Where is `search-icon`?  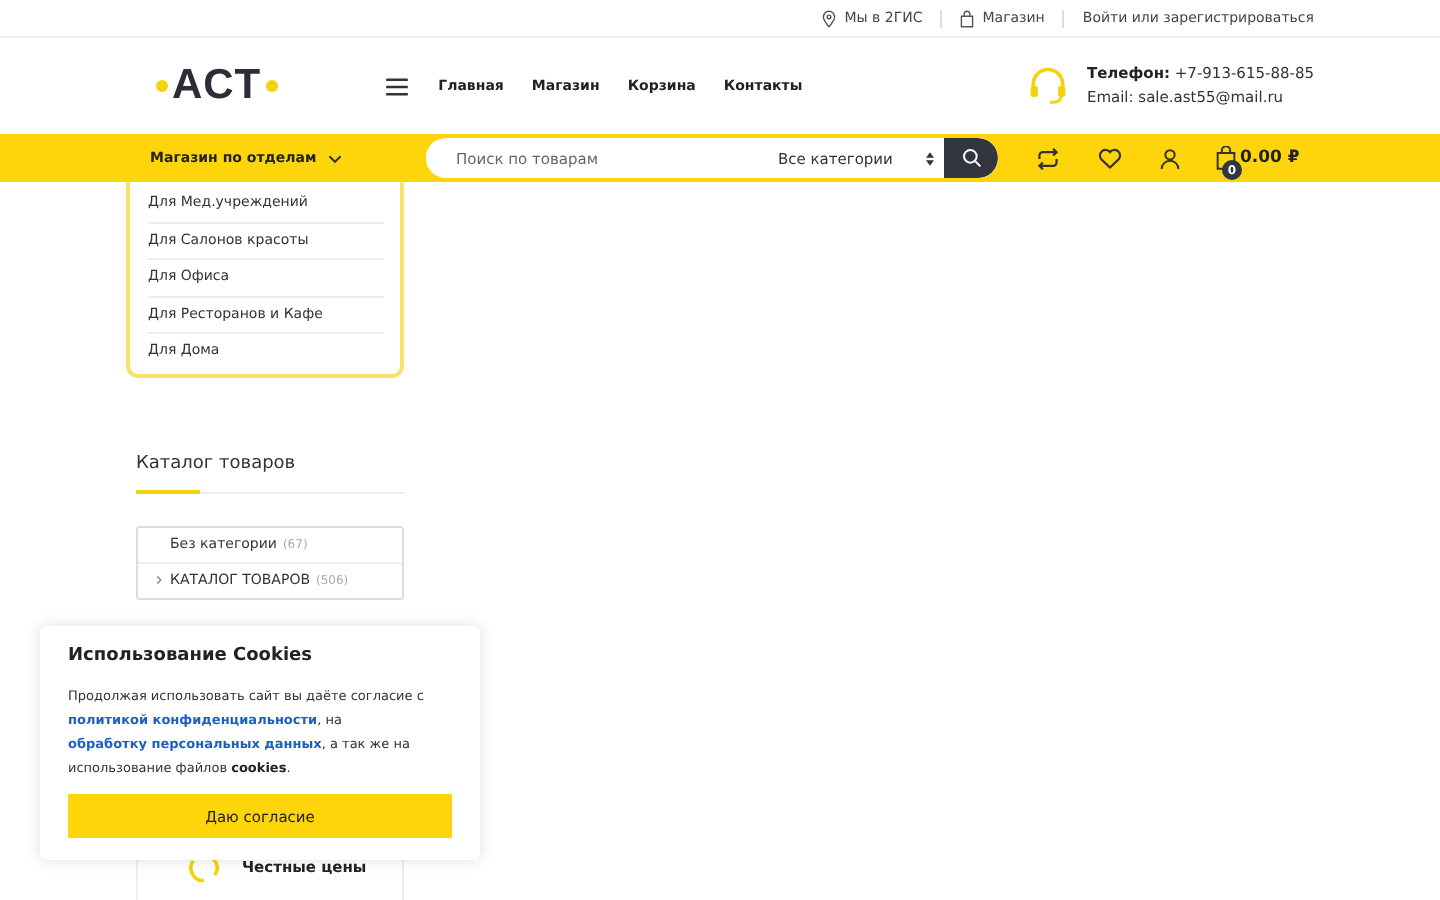
search-icon is located at coordinates (971, 158).